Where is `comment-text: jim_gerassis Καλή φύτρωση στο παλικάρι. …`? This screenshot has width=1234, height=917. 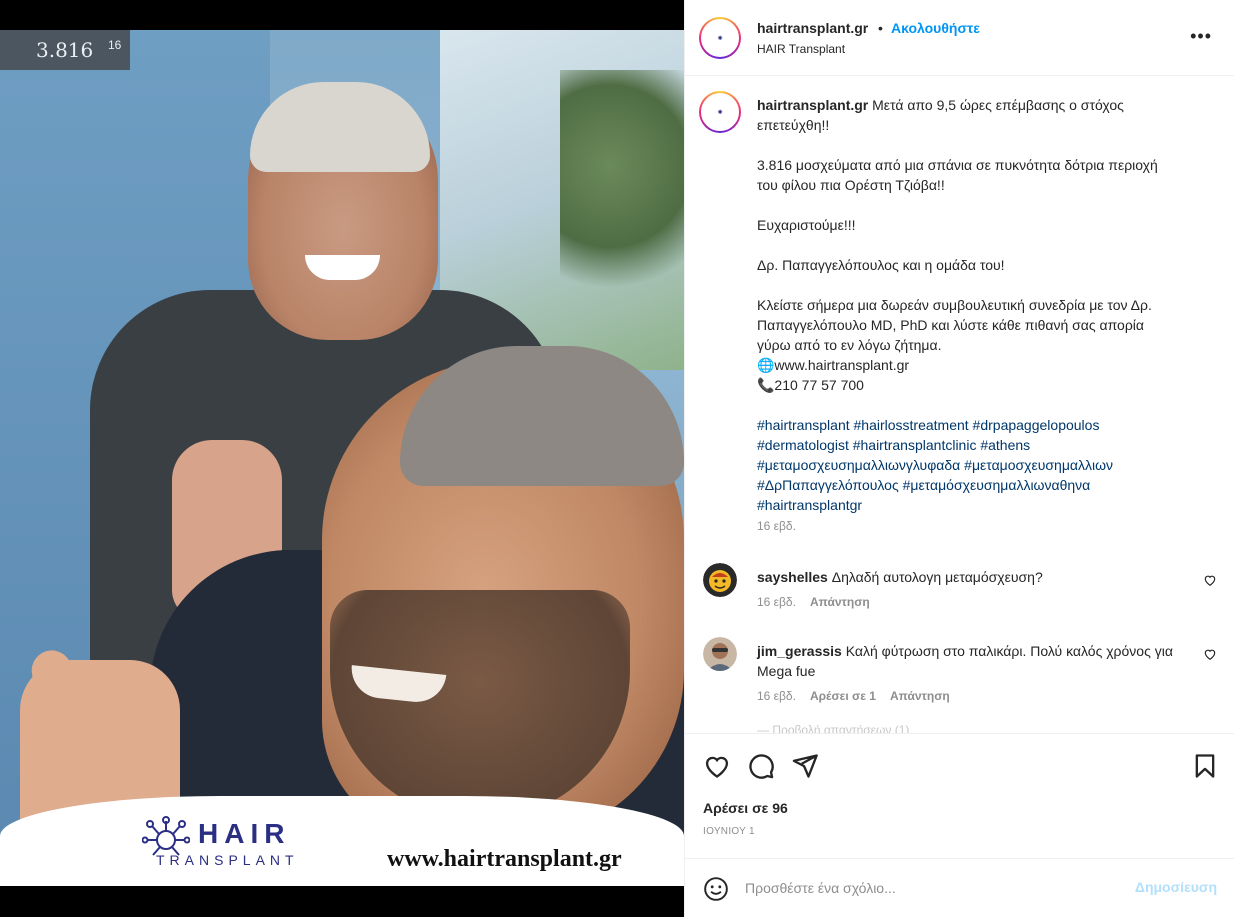 comment-text: jim_gerassis Καλή φύτρωση στο παλικάρι. … is located at coordinates (965, 661).